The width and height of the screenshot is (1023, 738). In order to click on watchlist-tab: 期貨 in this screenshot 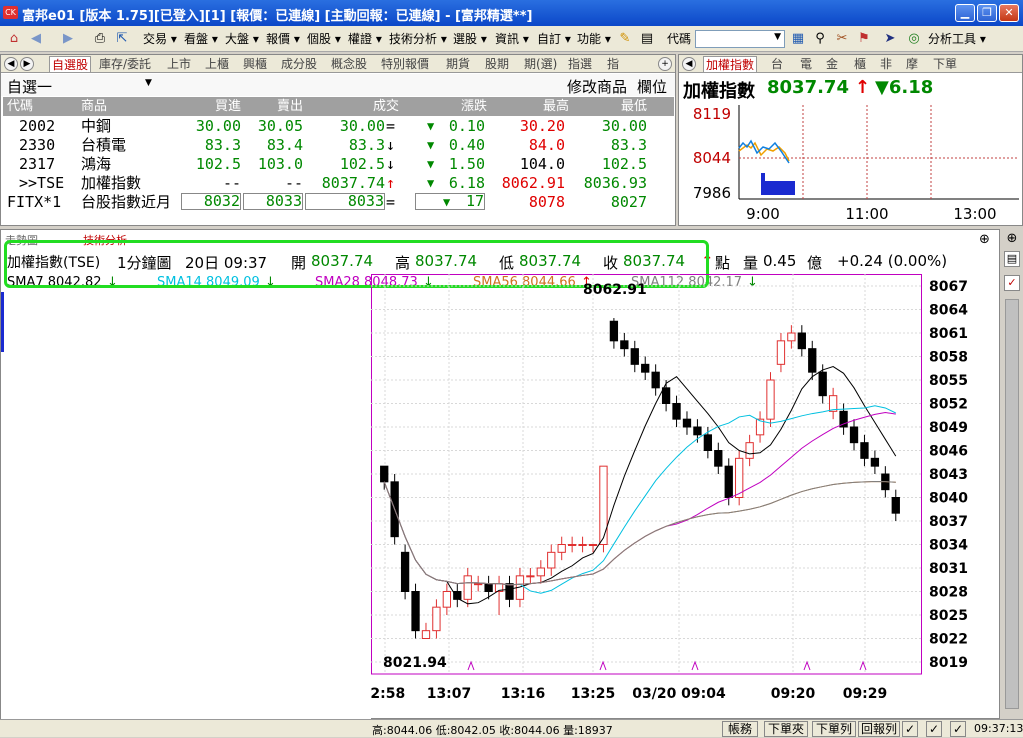, I will do `click(458, 64)`.